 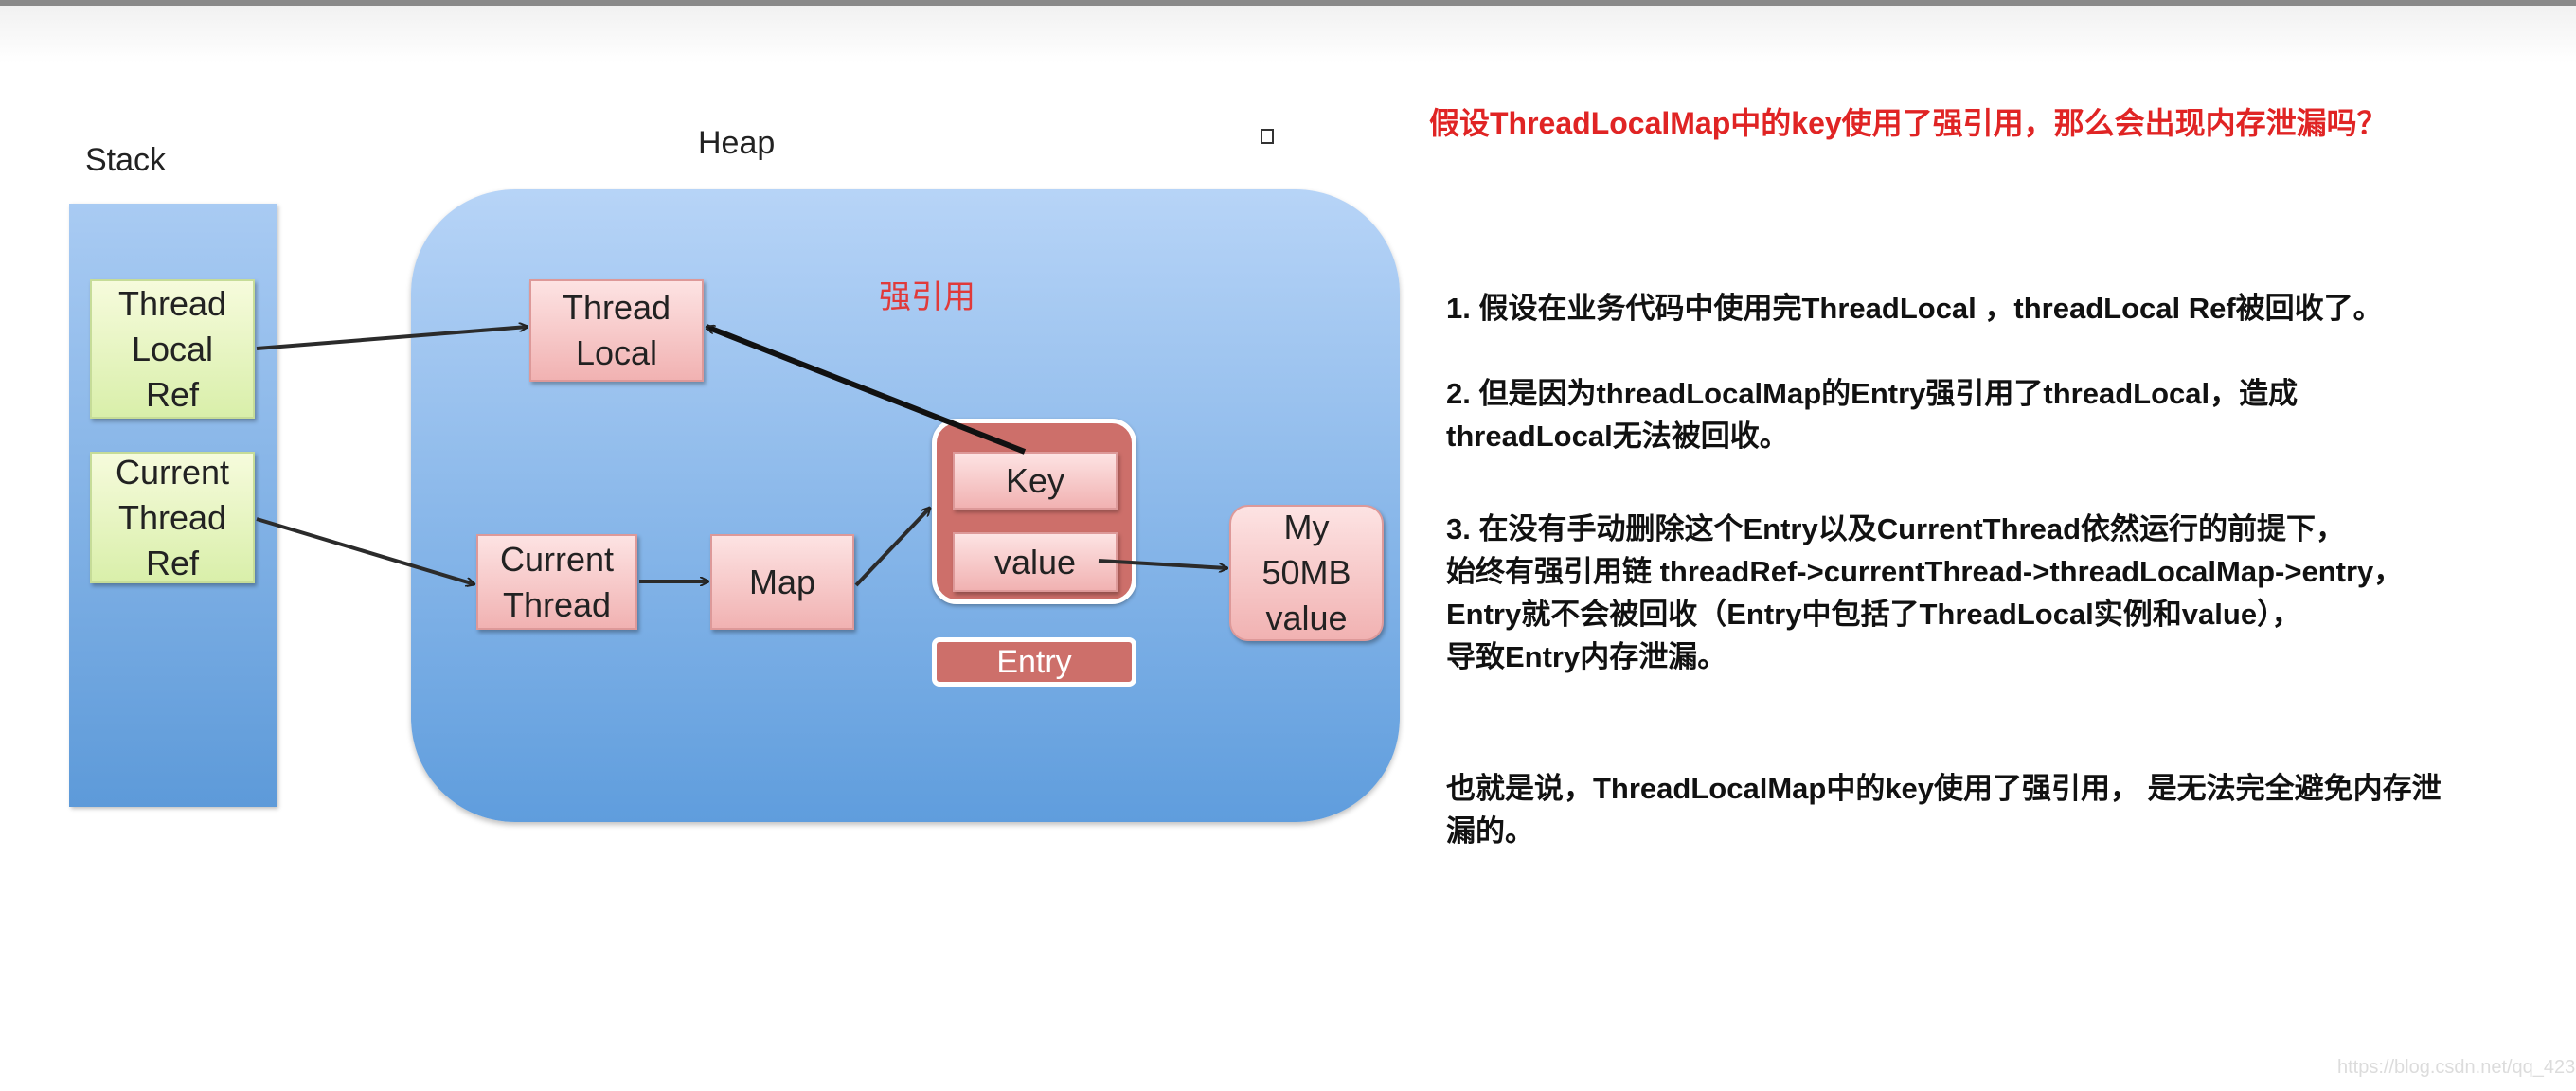 I want to click on paragraph-2-line: threadLocal无法被回收。, so click(x=1617, y=436).